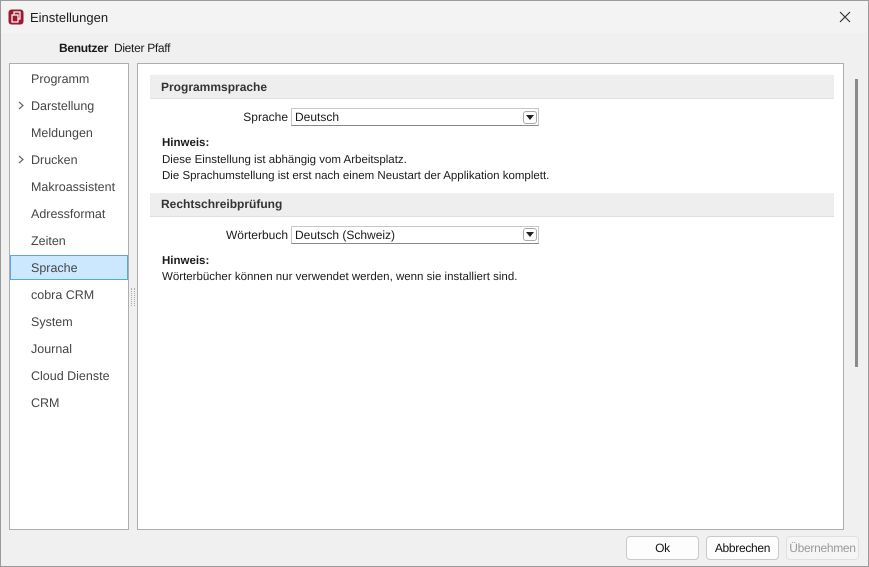  I want to click on sidebar-item: Cloud Dienste, so click(69, 375).